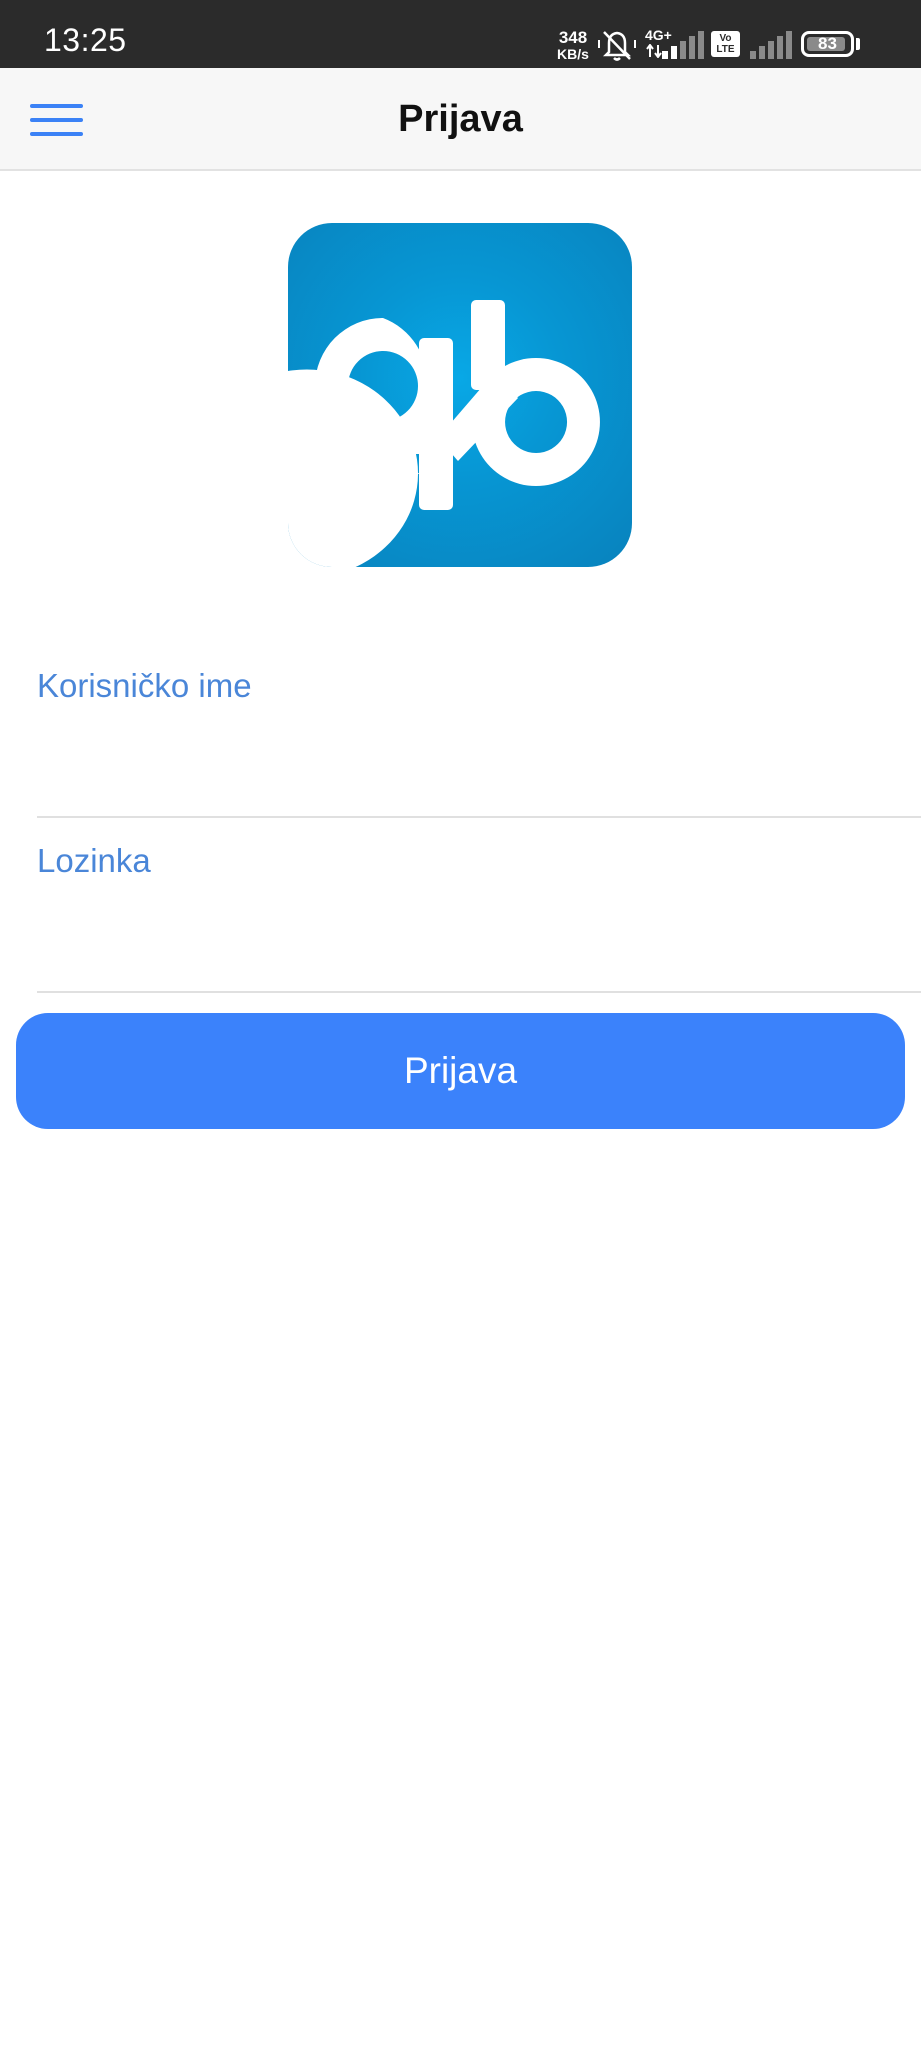 The image size is (921, 2048). Describe the element at coordinates (144, 685) in the screenshot. I see `username-label: Korisničko ime` at that location.